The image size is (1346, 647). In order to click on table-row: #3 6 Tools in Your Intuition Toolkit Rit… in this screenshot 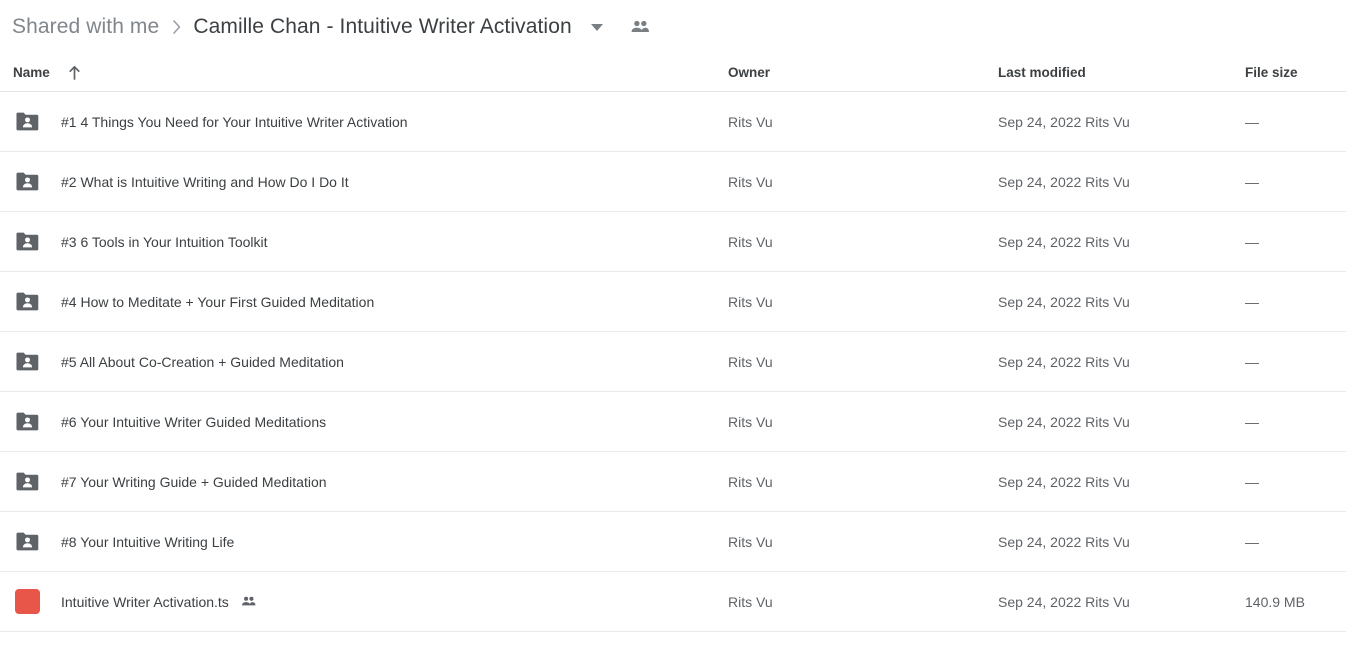, I will do `click(673, 242)`.